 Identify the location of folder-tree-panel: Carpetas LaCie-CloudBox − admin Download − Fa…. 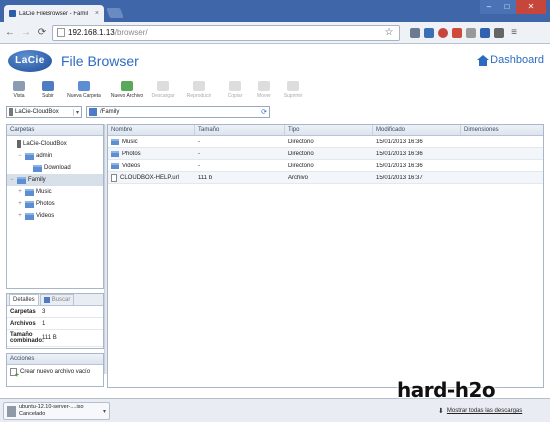
(55, 206).